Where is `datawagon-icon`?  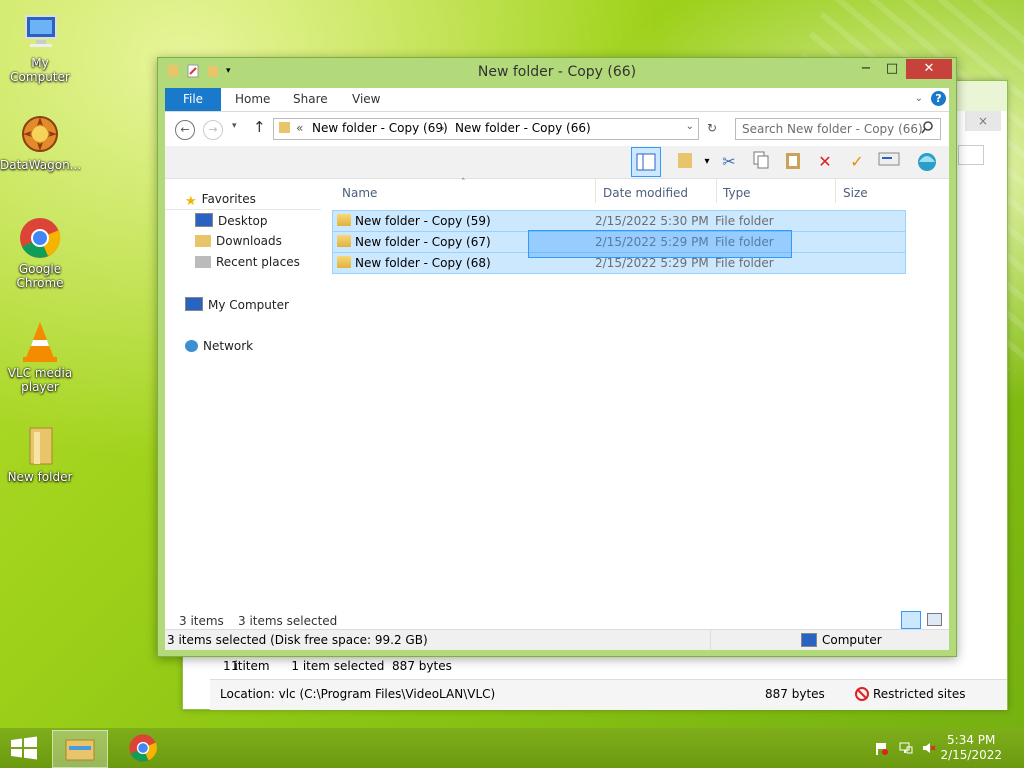 datawagon-icon is located at coordinates (40, 134).